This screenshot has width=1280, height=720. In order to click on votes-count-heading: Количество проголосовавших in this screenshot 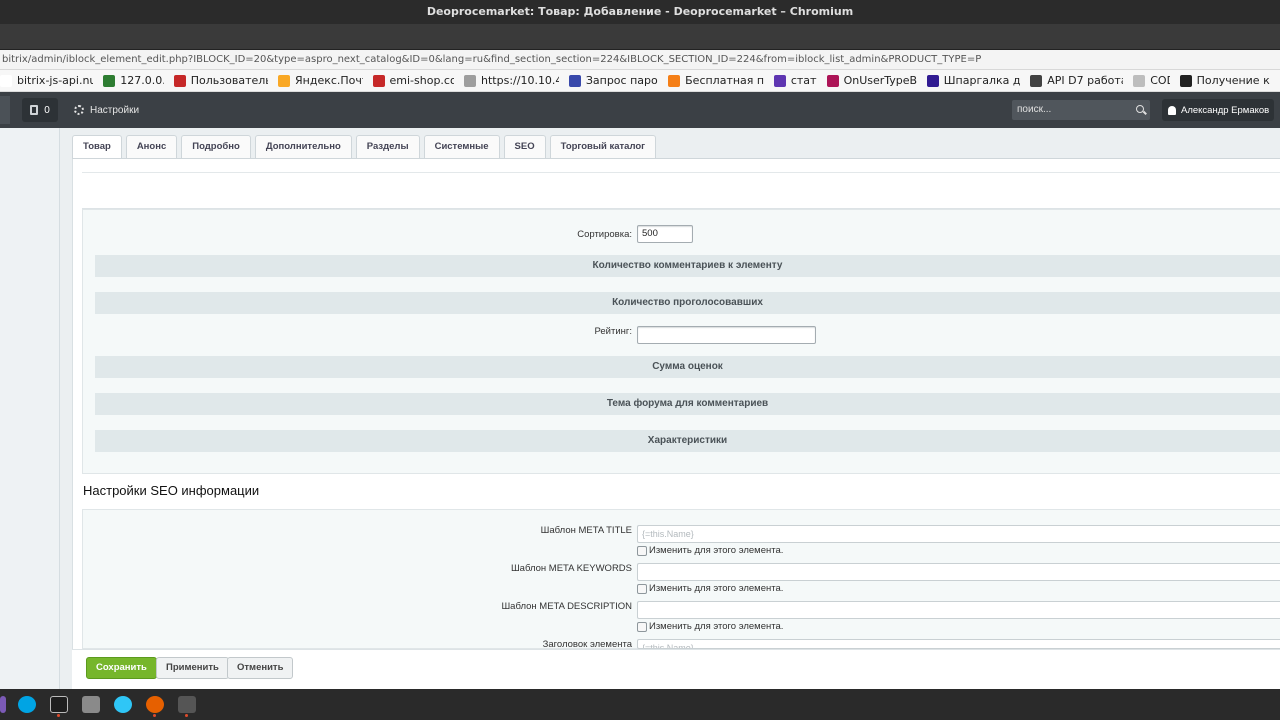, I will do `click(687, 303)`.